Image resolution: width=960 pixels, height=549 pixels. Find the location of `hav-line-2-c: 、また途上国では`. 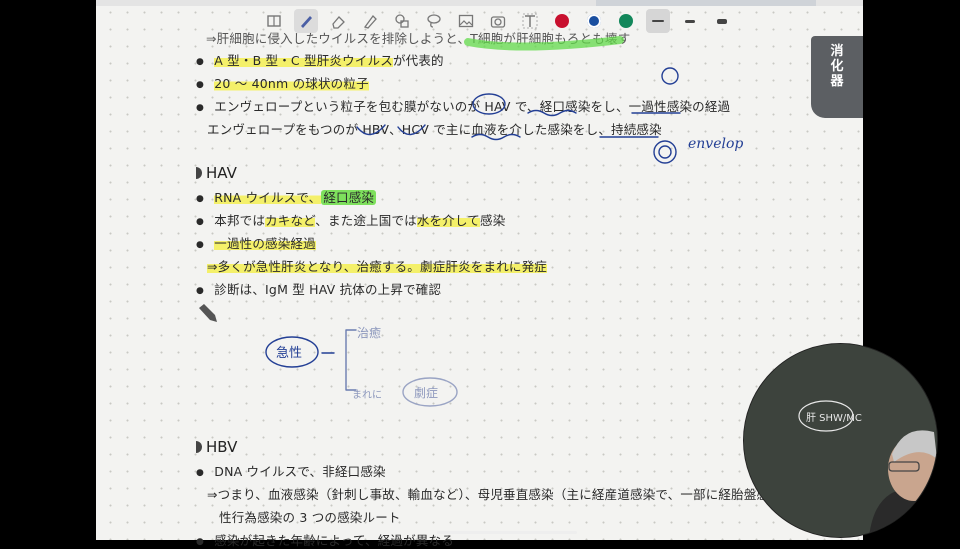

hav-line-2-c: 、また途上国では is located at coordinates (366, 220).